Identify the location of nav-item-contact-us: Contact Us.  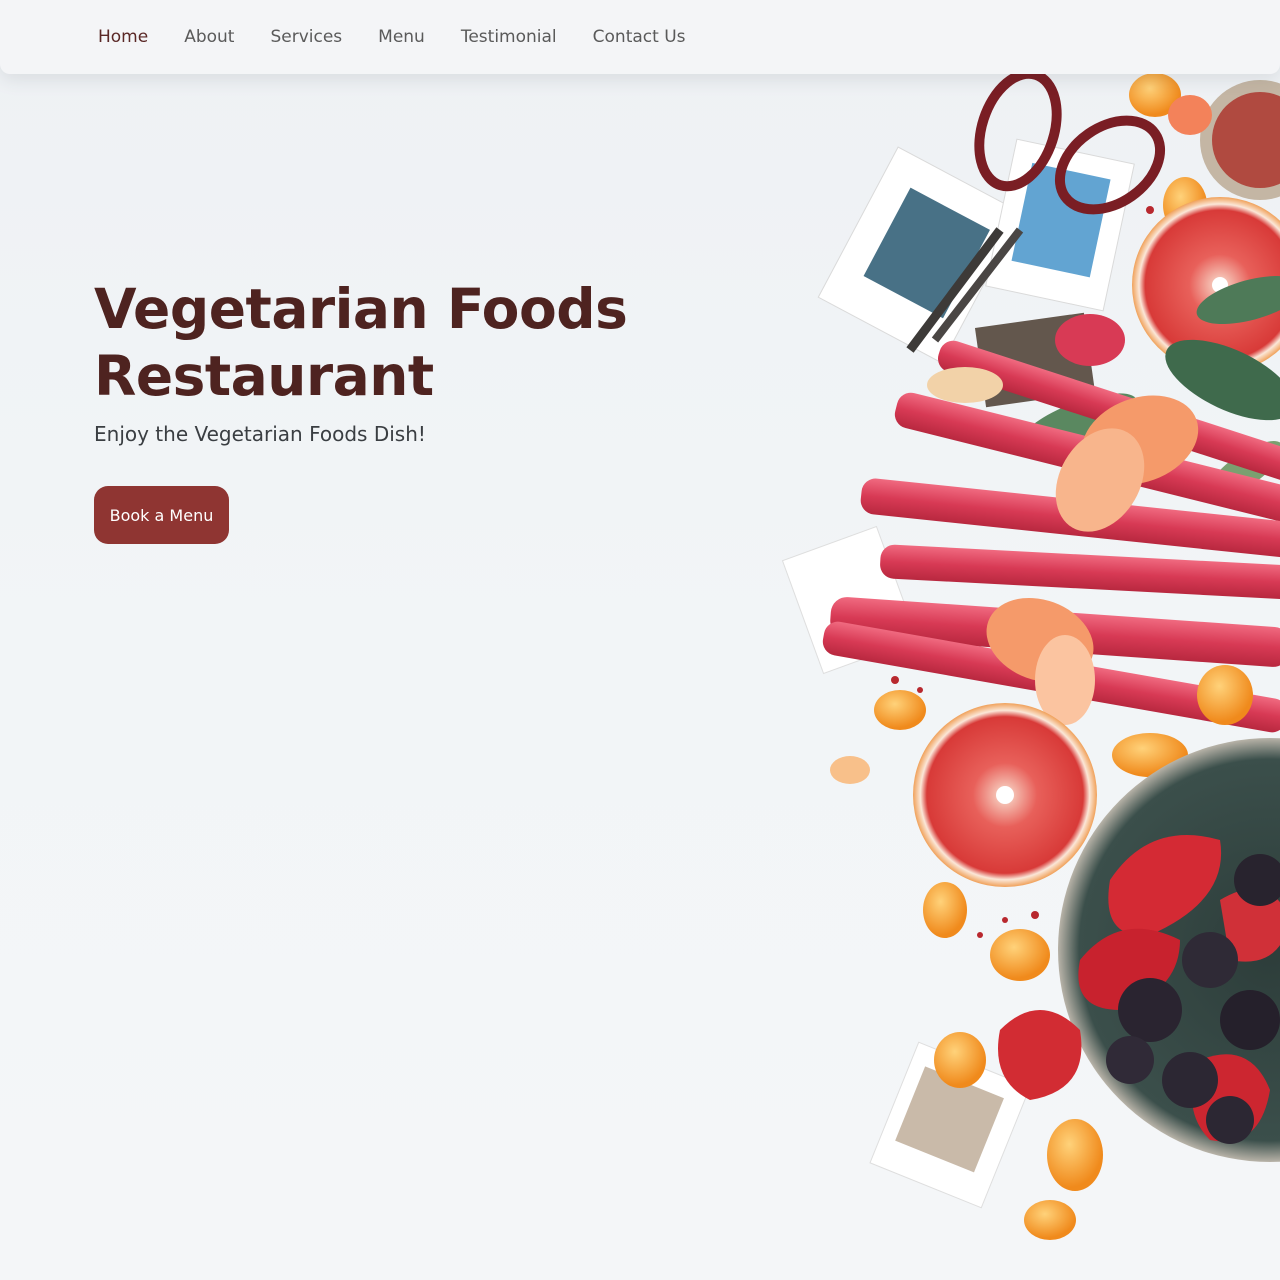
(639, 37).